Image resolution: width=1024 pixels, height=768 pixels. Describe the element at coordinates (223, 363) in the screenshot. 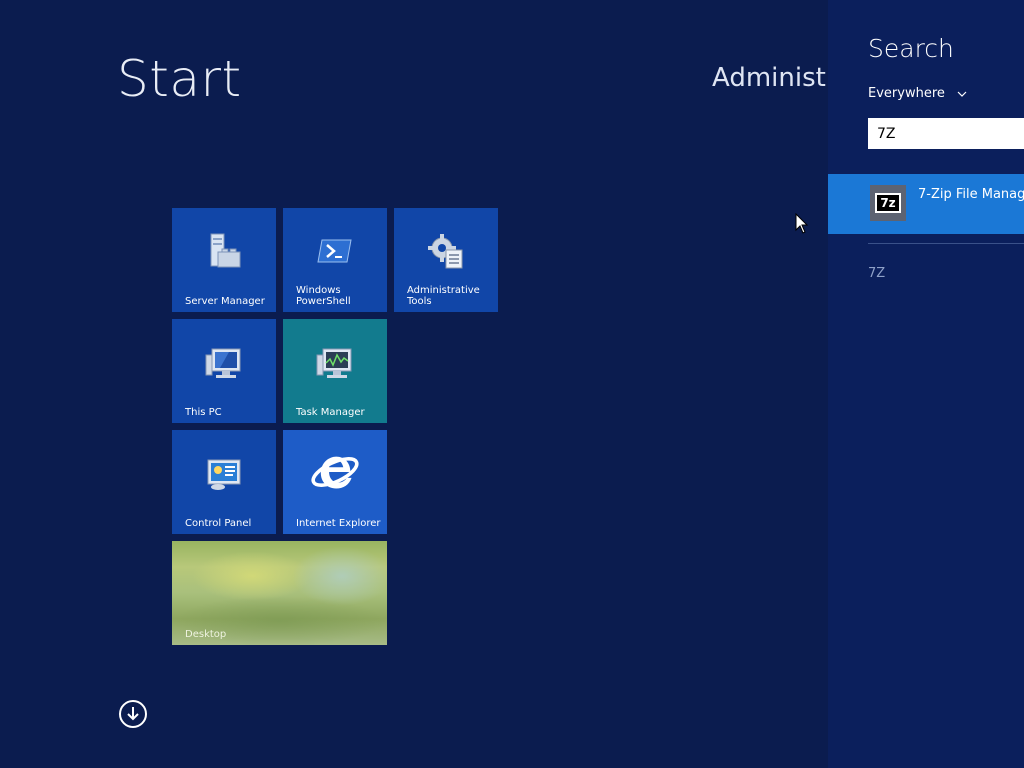

I see `computer-icon` at that location.